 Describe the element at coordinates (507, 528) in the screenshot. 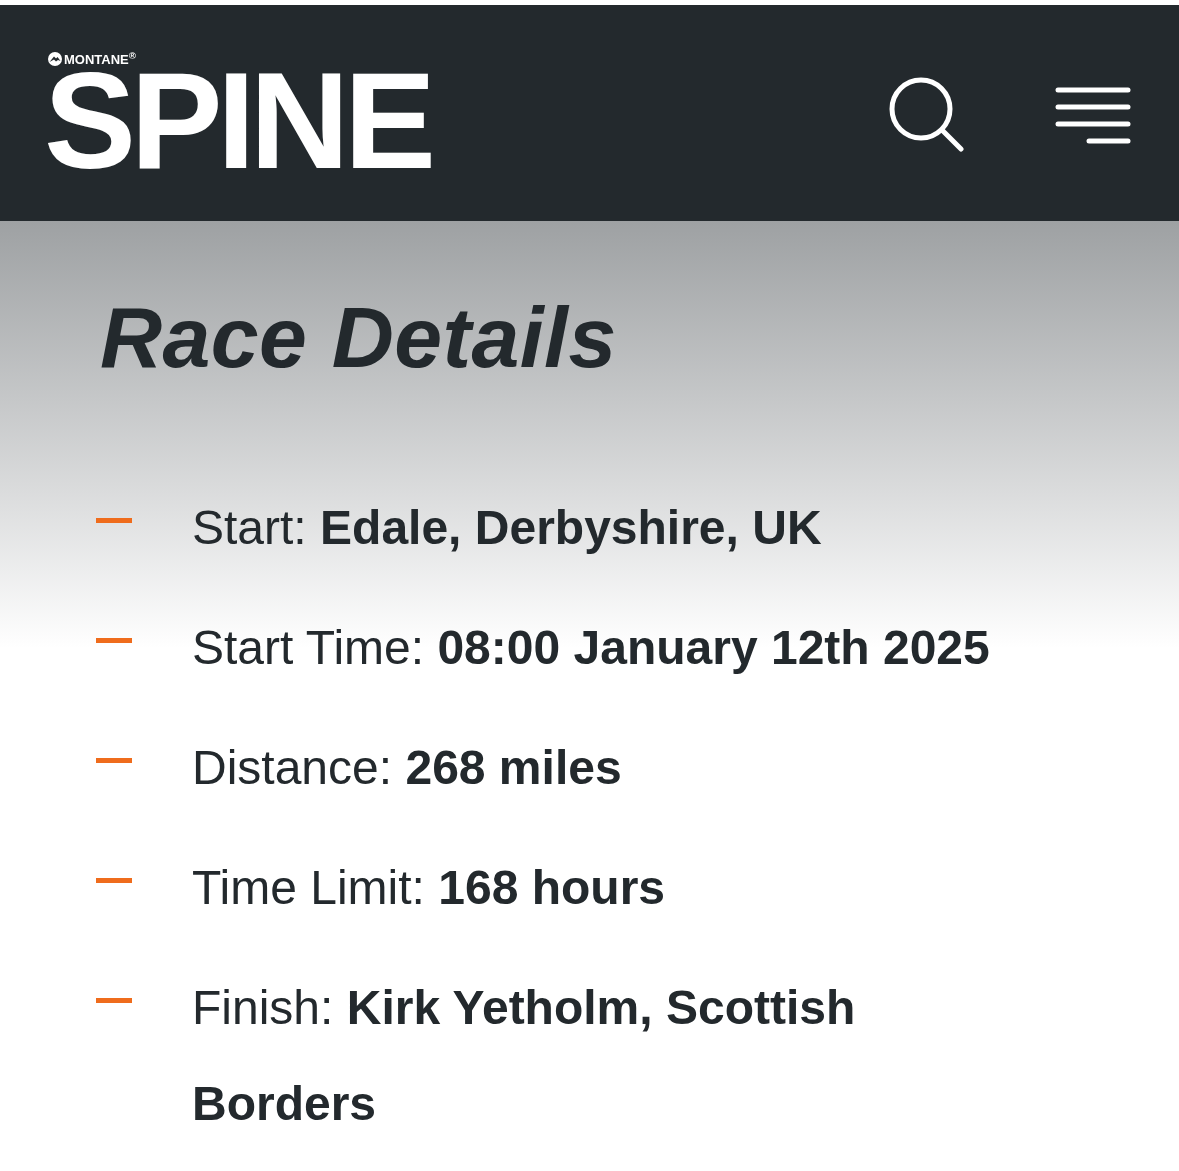

I see `detail-text: Start: Edale, Derbyshire, UK` at that location.